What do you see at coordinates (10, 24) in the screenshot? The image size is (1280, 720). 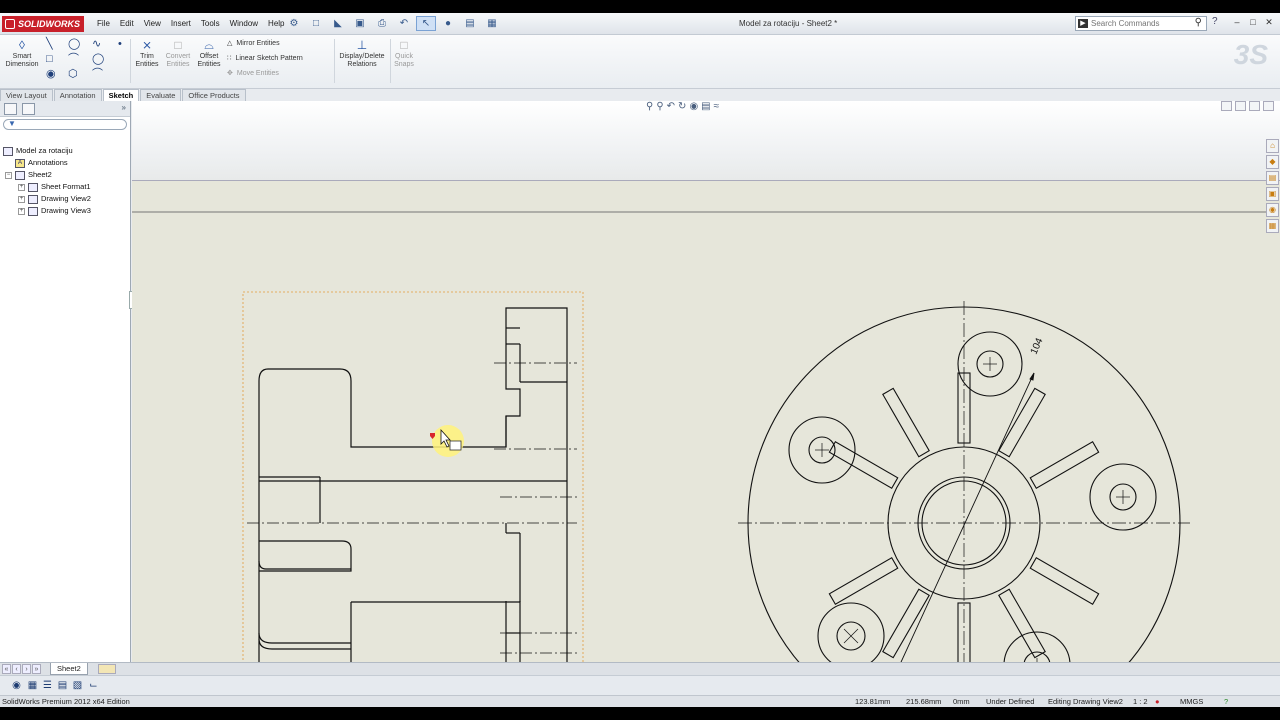 I see `ds-logo-icon` at bounding box center [10, 24].